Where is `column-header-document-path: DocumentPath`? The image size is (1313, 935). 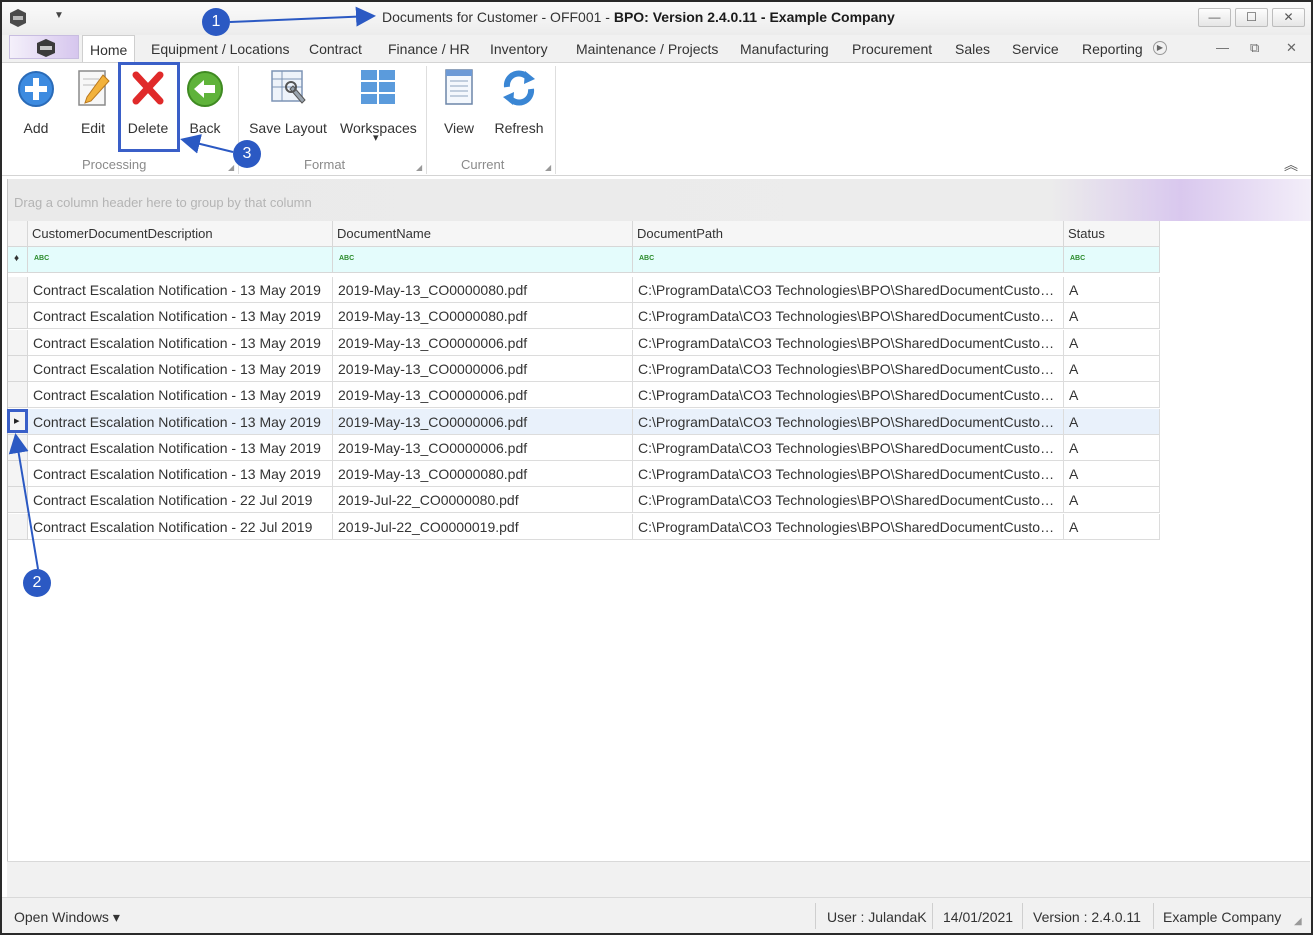 column-header-document-path: DocumentPath is located at coordinates (848, 234).